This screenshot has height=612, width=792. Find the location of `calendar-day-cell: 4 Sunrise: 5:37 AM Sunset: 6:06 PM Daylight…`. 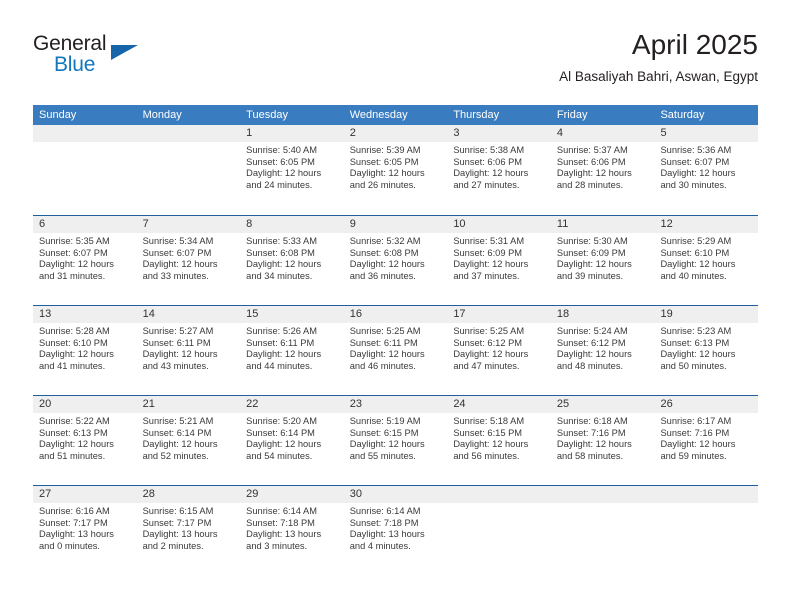

calendar-day-cell: 4 Sunrise: 5:37 AM Sunset: 6:06 PM Daylight… is located at coordinates (602, 170).